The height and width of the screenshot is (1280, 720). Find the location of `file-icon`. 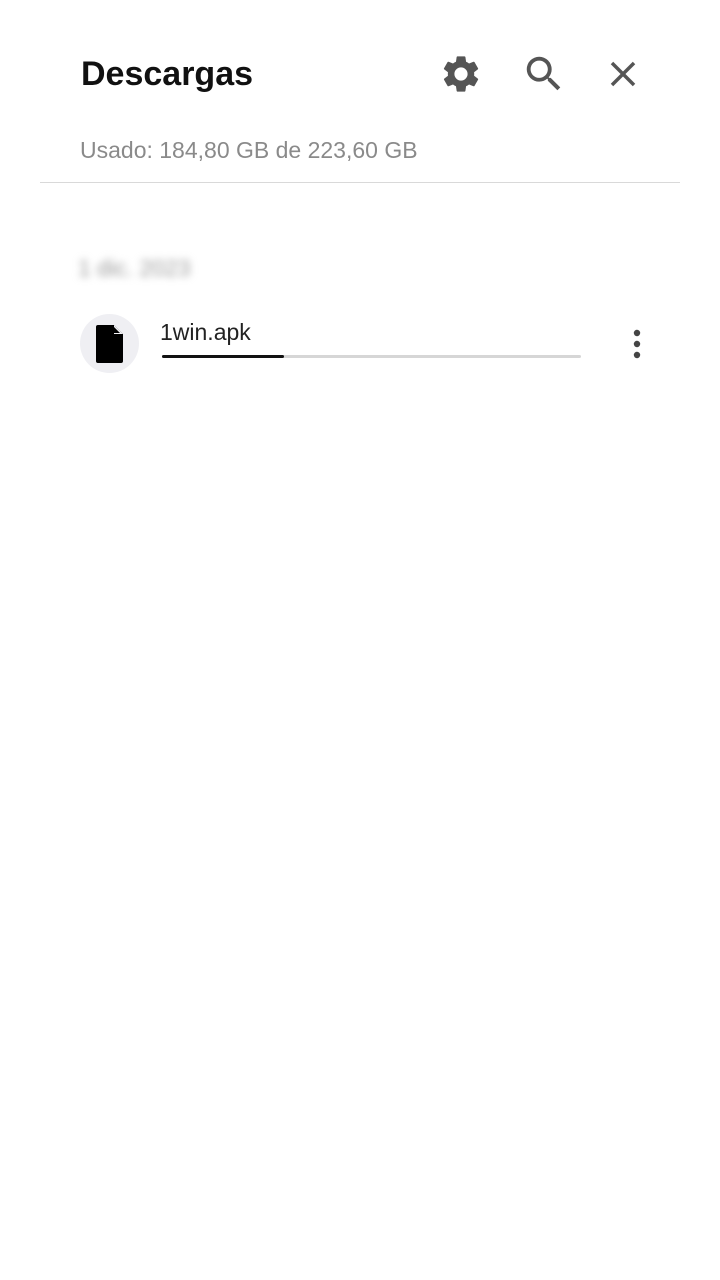

file-icon is located at coordinates (109, 343).